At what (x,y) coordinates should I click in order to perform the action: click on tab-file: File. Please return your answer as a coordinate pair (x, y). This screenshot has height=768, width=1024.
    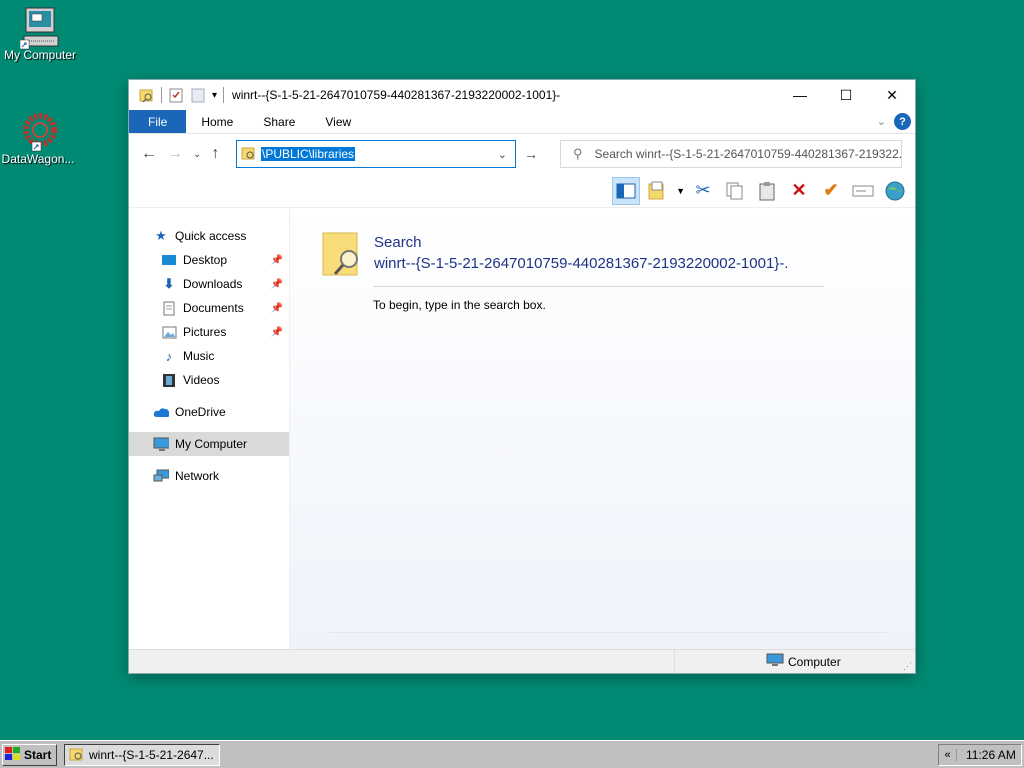
    Looking at the image, I should click on (158, 121).